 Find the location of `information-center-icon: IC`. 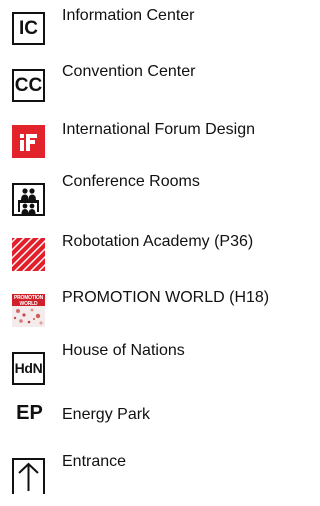

information-center-icon: IC is located at coordinates (28, 28).